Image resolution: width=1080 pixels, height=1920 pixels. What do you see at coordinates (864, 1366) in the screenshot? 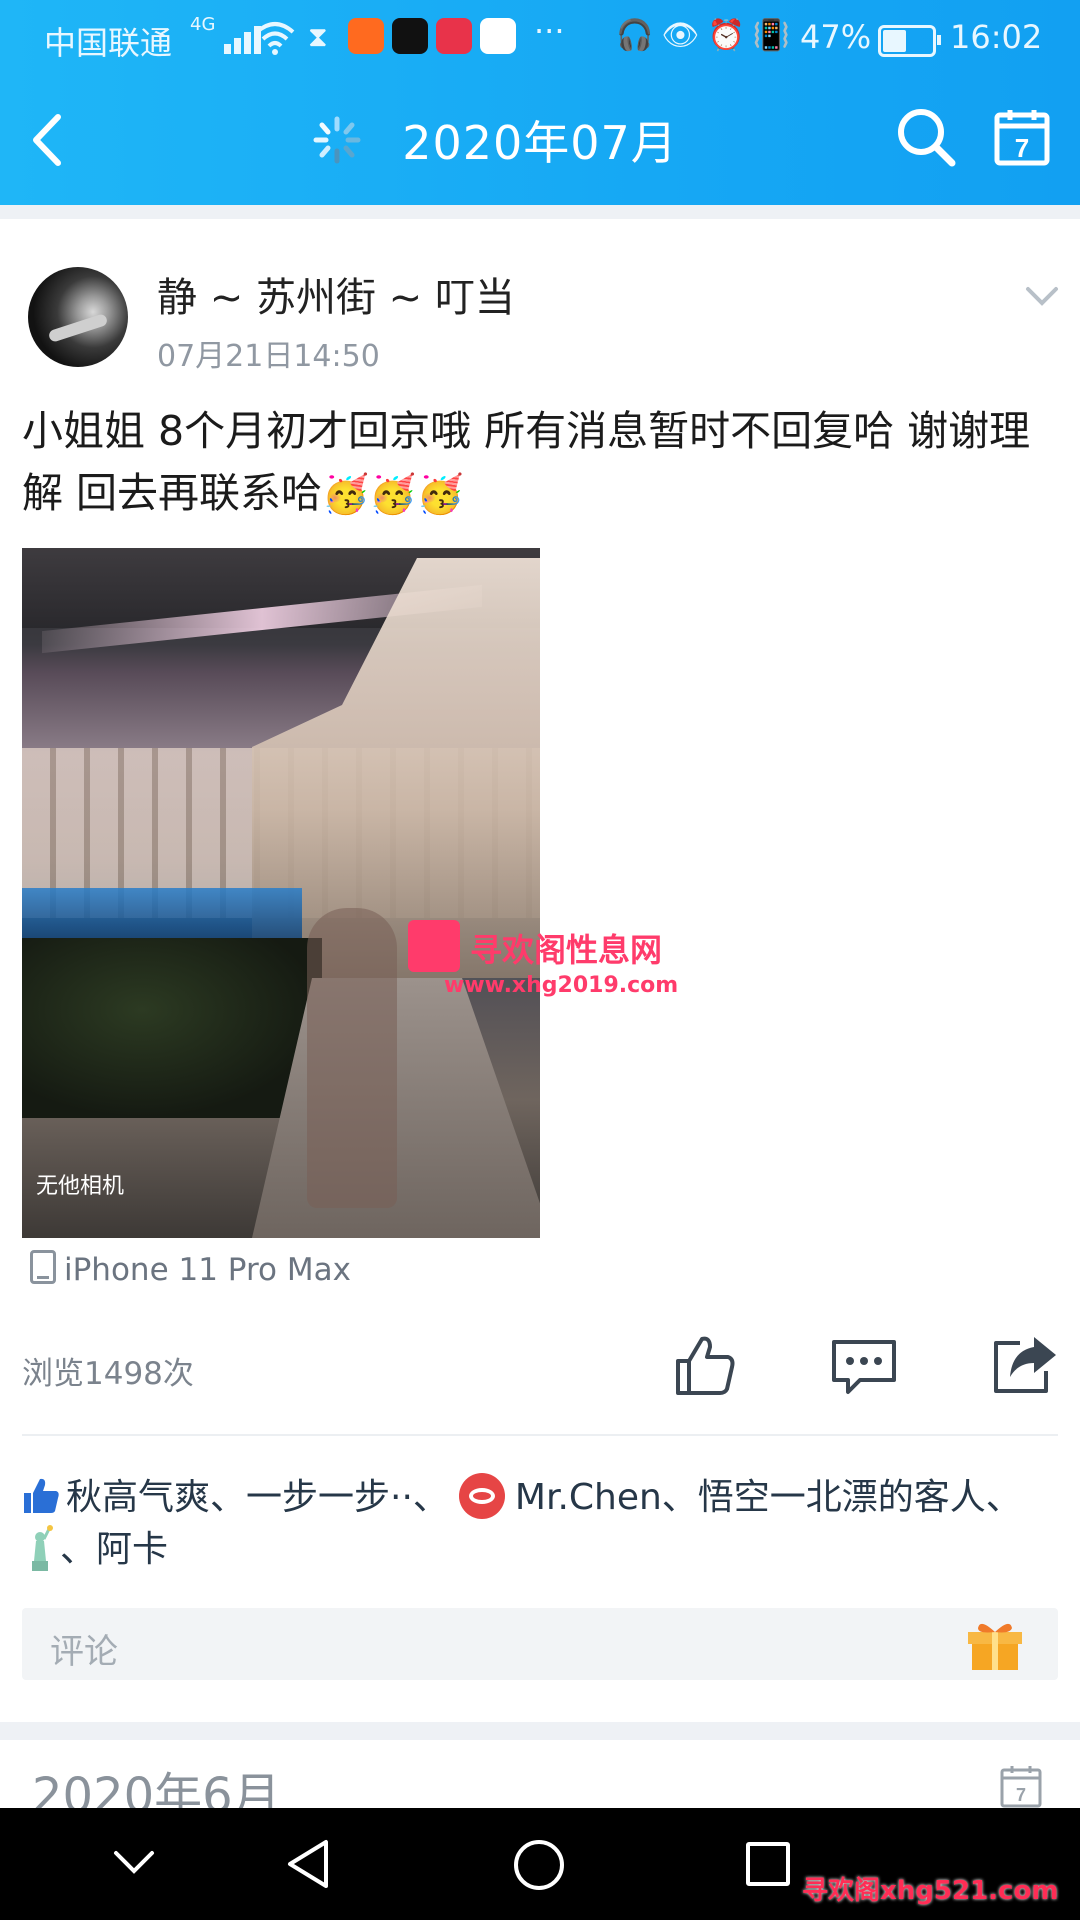
I see `comment-button` at bounding box center [864, 1366].